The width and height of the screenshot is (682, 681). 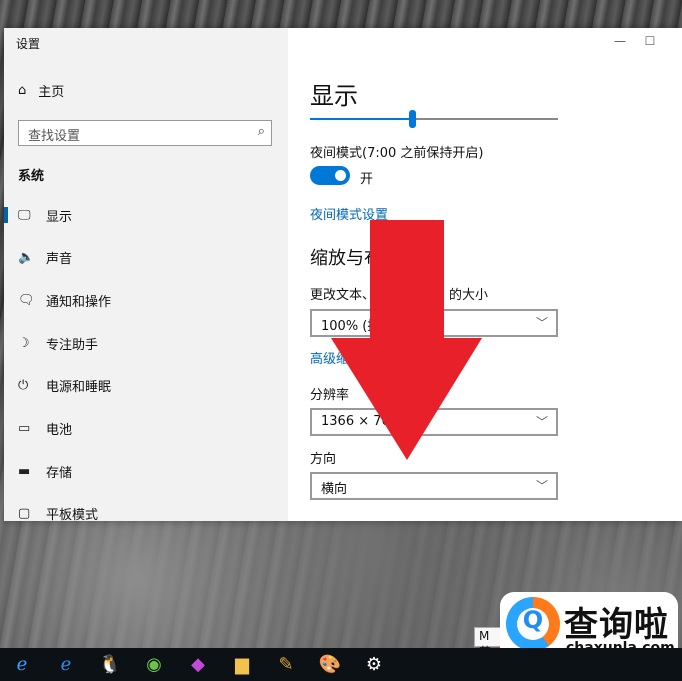 What do you see at coordinates (146, 471) in the screenshot?
I see `sidebar-item: ▬ 存储` at bounding box center [146, 471].